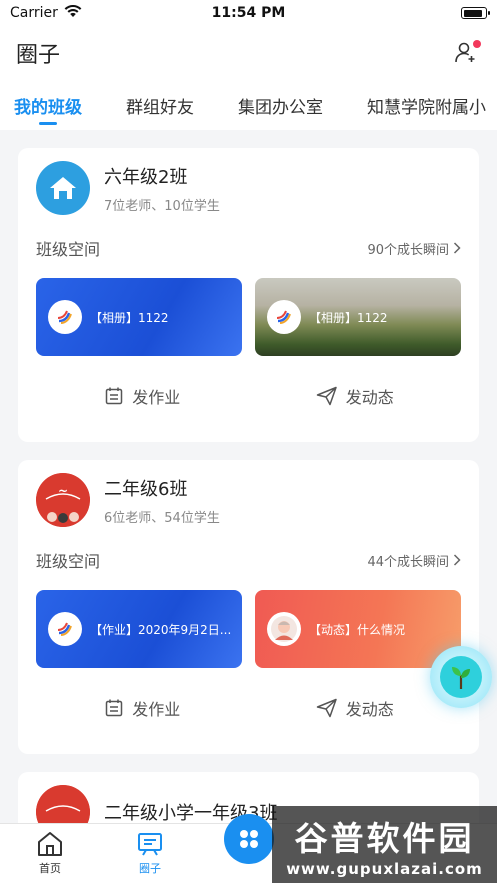  I want to click on class-space-row: 班级空间 90个成长瞬间, so click(248, 244).